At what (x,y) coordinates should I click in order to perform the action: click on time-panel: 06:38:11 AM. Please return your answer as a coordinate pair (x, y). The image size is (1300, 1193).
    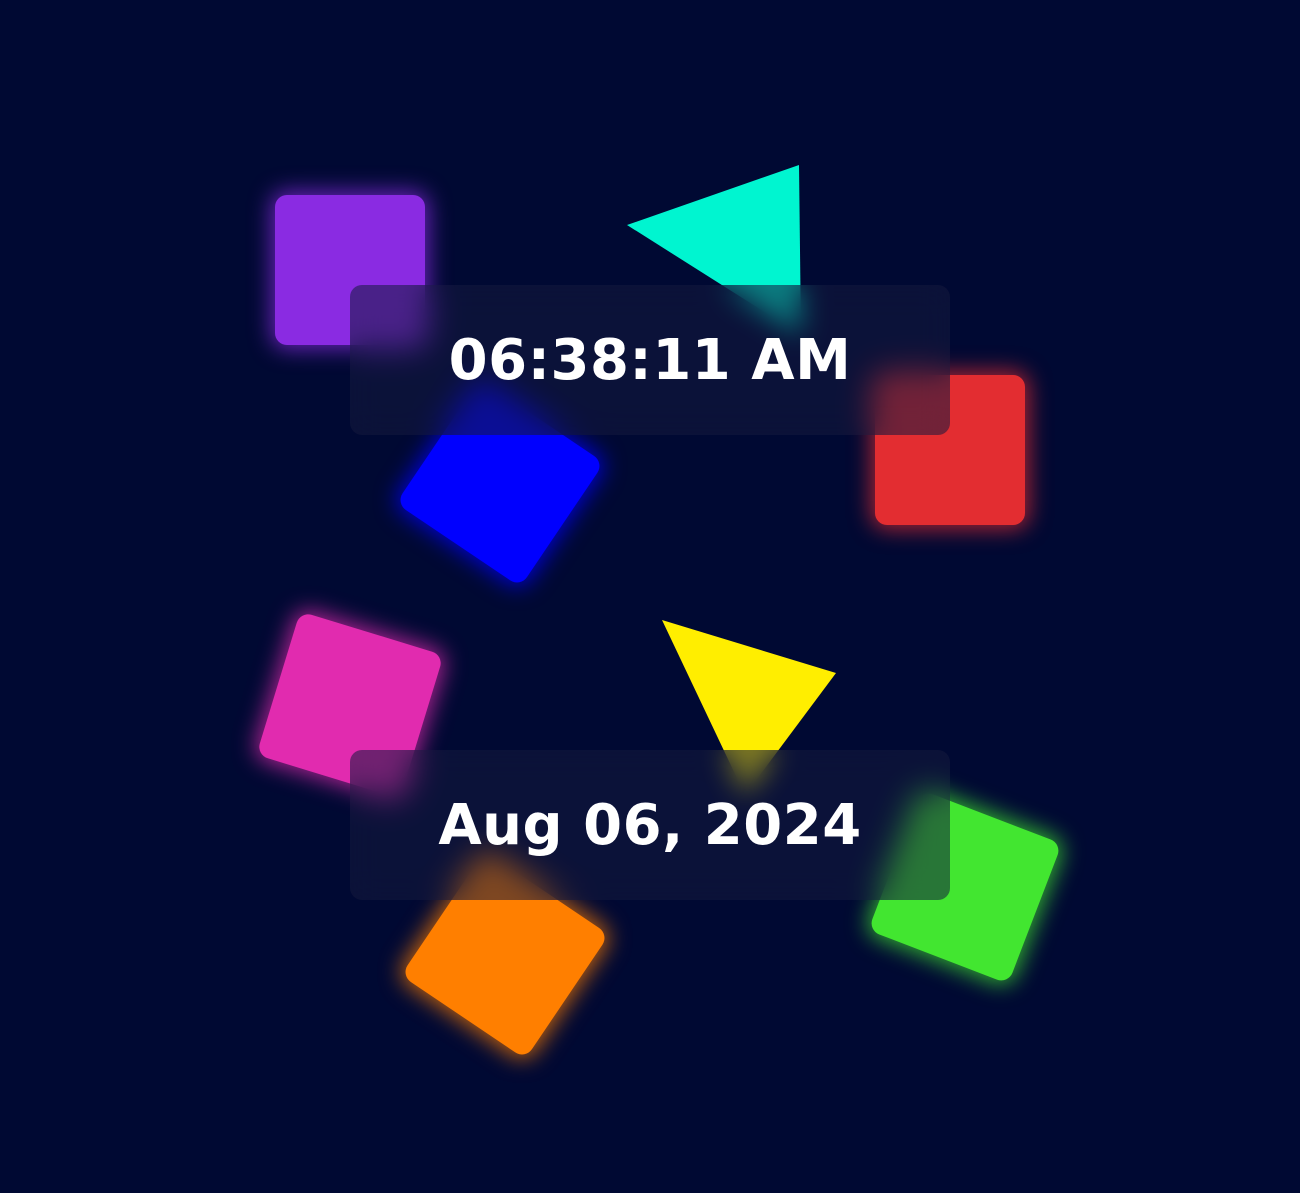
    Looking at the image, I should click on (650, 360).